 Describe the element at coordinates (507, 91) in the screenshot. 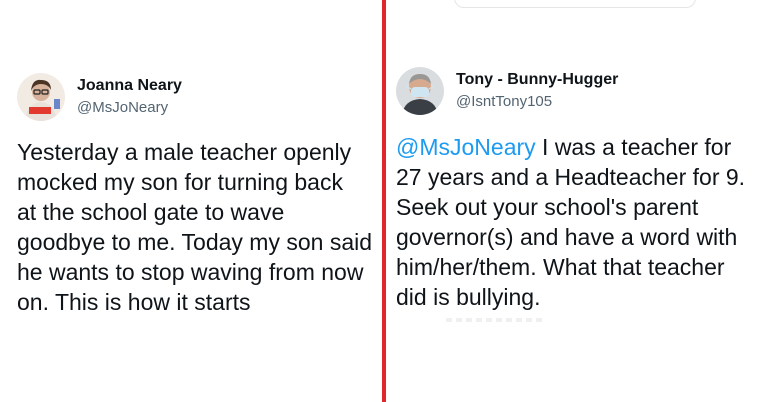

I see `tweet-header: Tony - Bunny-Hugger @IsntTony105` at that location.